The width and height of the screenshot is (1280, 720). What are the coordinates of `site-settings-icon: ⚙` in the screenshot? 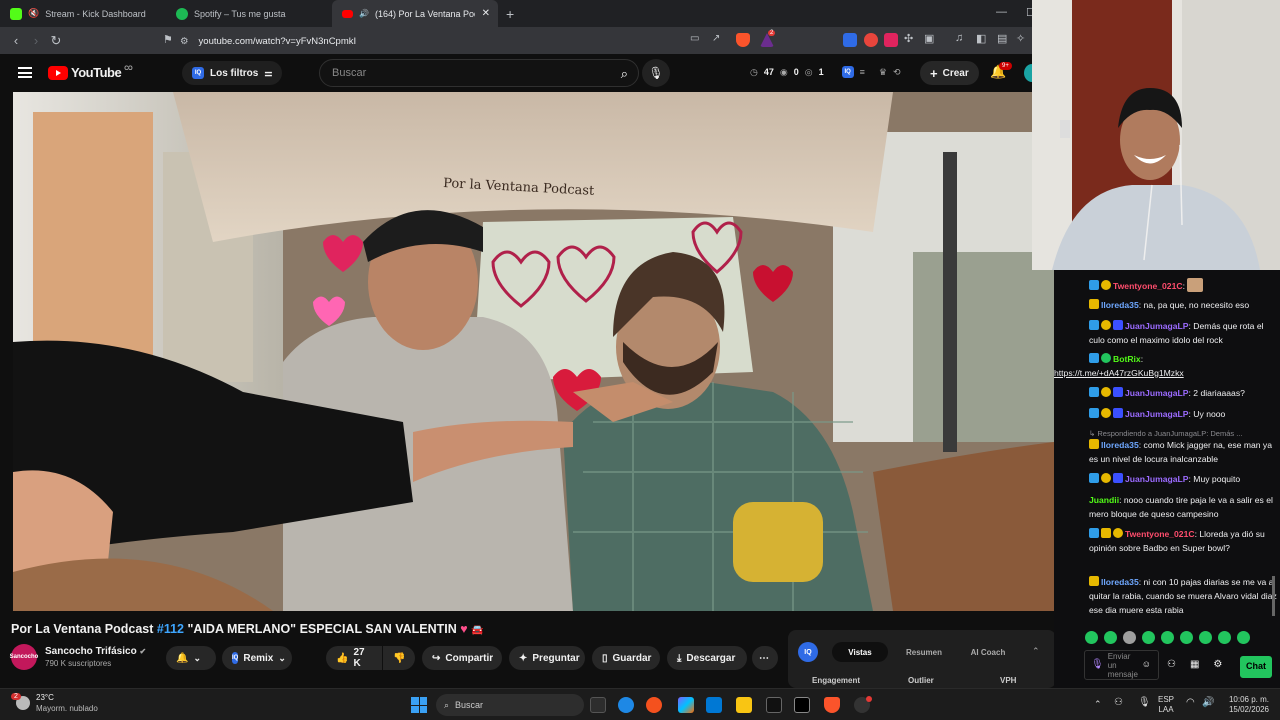 It's located at (184, 41).